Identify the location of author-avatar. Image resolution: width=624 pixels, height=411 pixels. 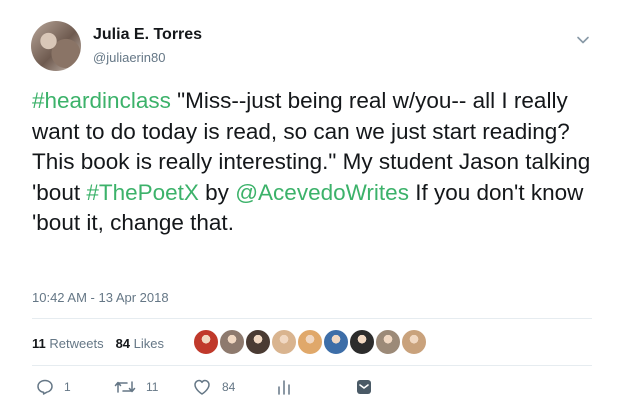
(56, 46).